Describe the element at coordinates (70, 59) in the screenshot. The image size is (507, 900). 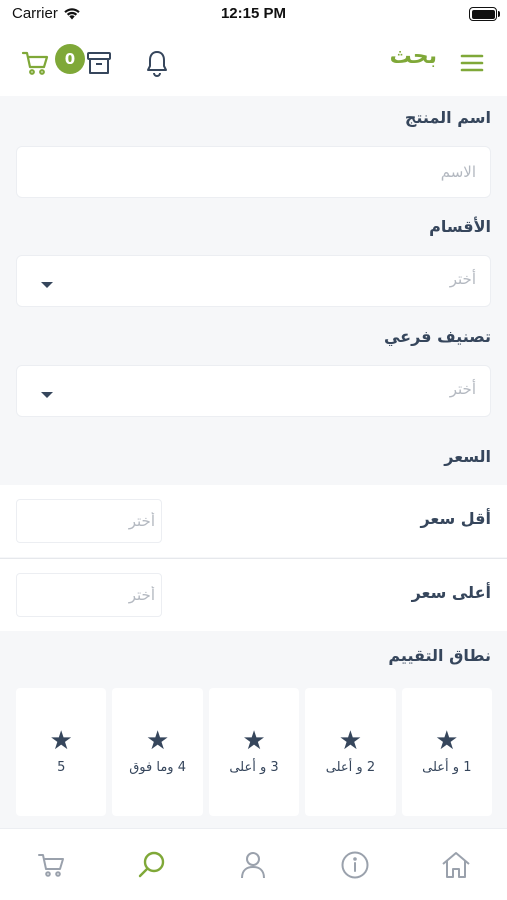
I see `cart-count-badge: 0` at that location.